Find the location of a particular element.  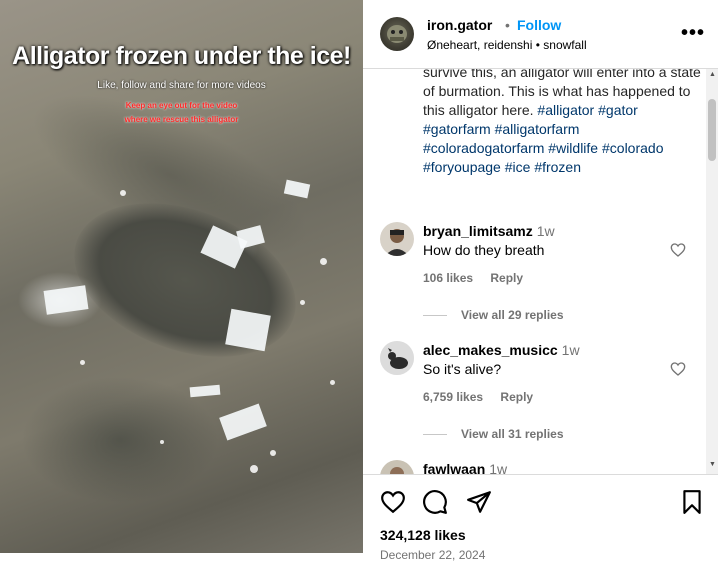

scroll-up-arrow-icon: ▲ is located at coordinates (712, 74).